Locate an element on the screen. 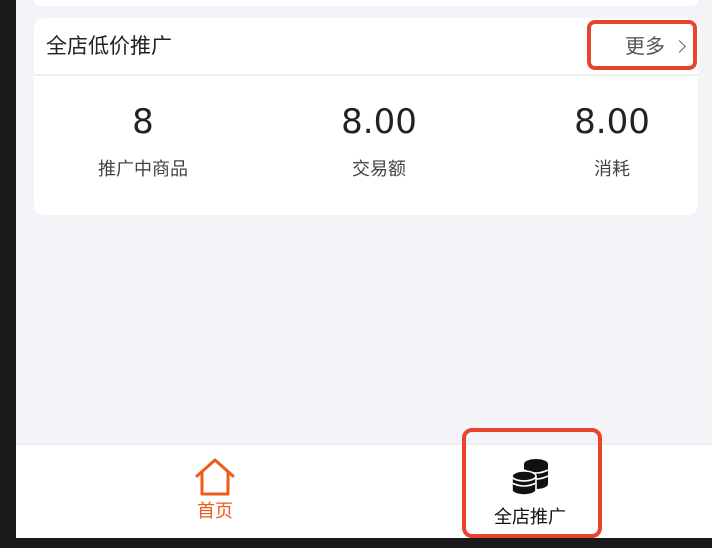 This screenshot has height=548, width=712. stat-label: 交易额 is located at coordinates (379, 169).